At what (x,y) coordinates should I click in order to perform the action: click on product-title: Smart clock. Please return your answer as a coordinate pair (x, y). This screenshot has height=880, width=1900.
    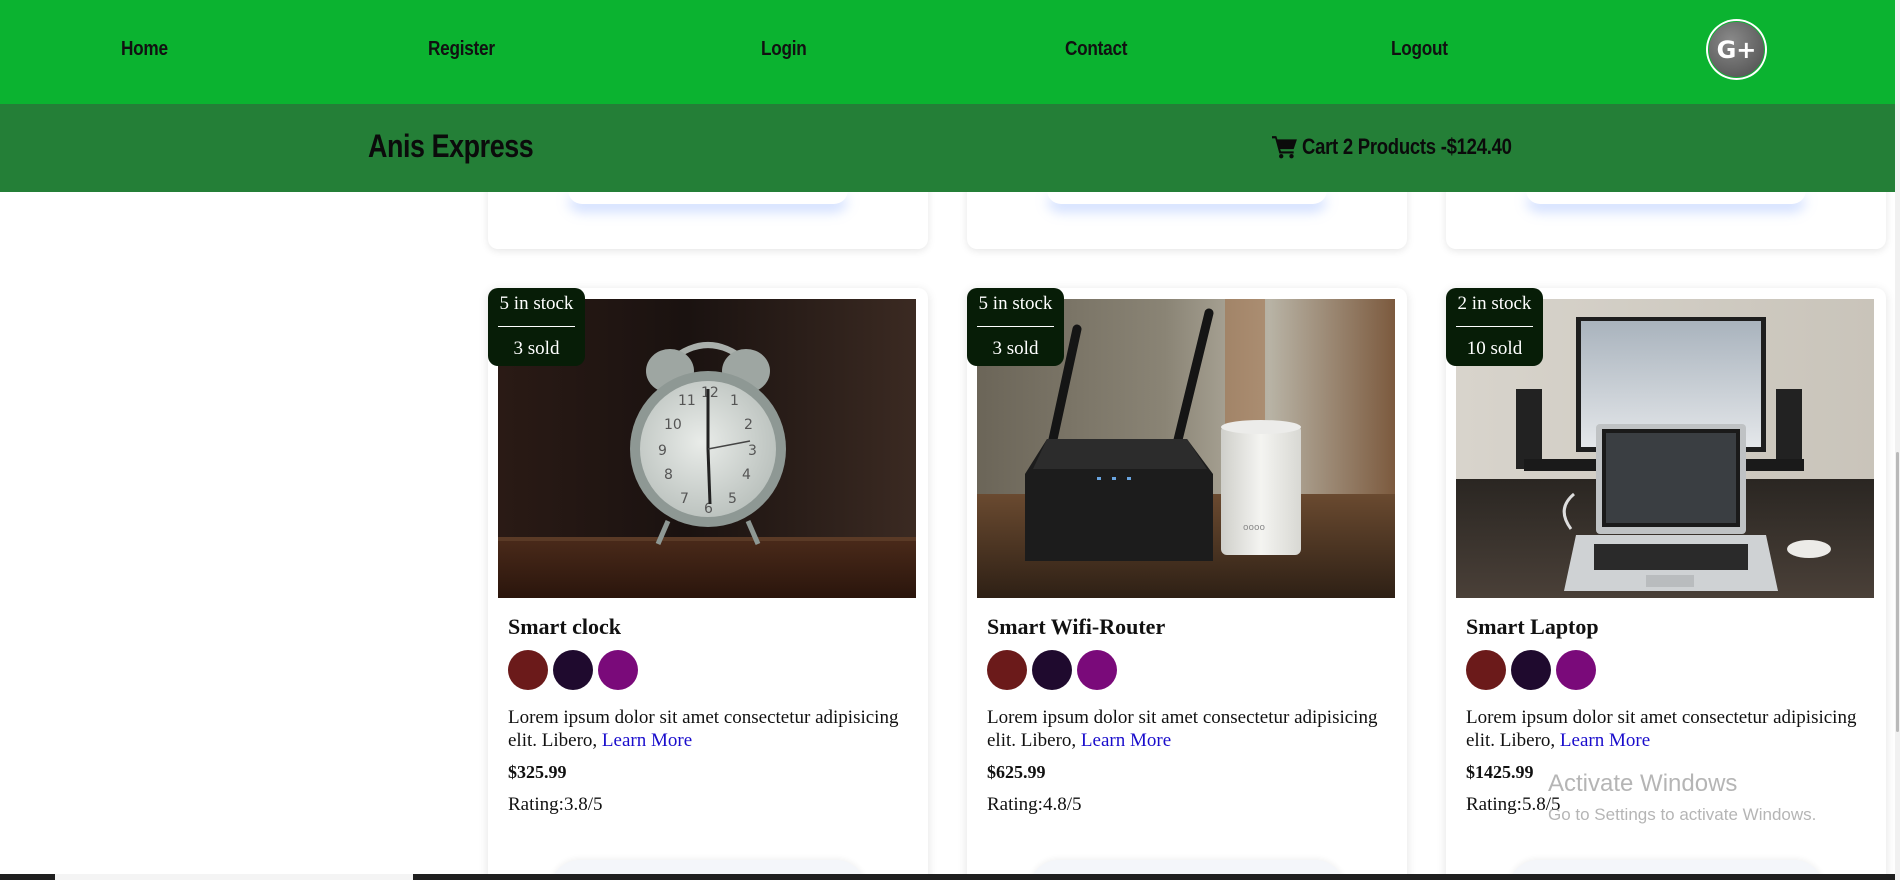
    Looking at the image, I should click on (564, 627).